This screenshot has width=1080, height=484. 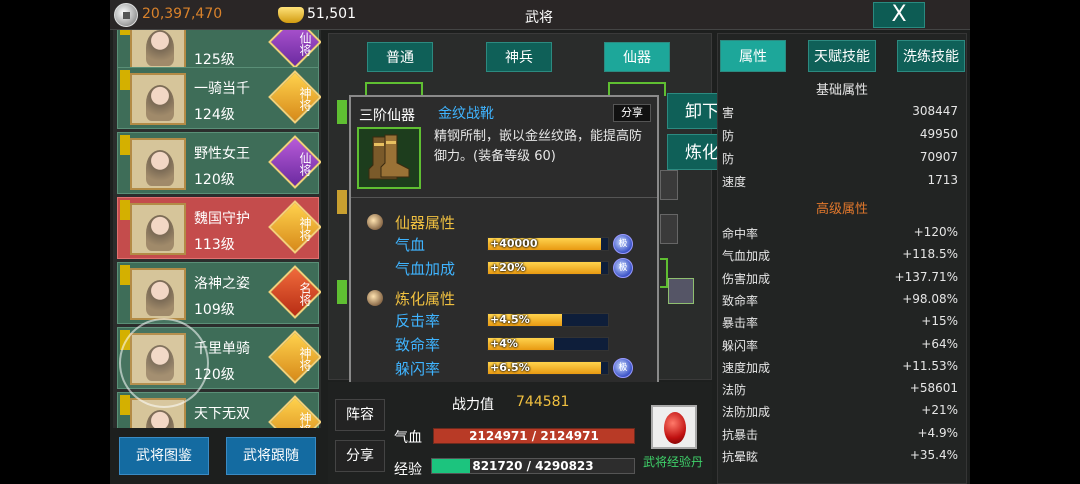 I want to click on item-attr-value: +4%, so click(x=504, y=343).